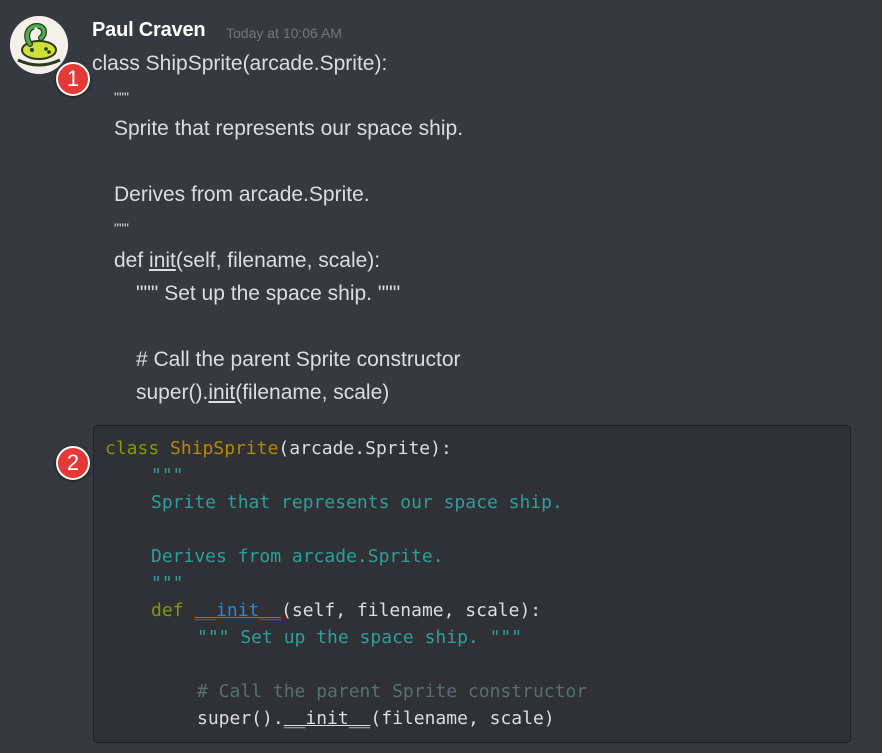 The image size is (882, 753). I want to click on message-line-comment: # Call the parent Sprite constructor, so click(298, 359).